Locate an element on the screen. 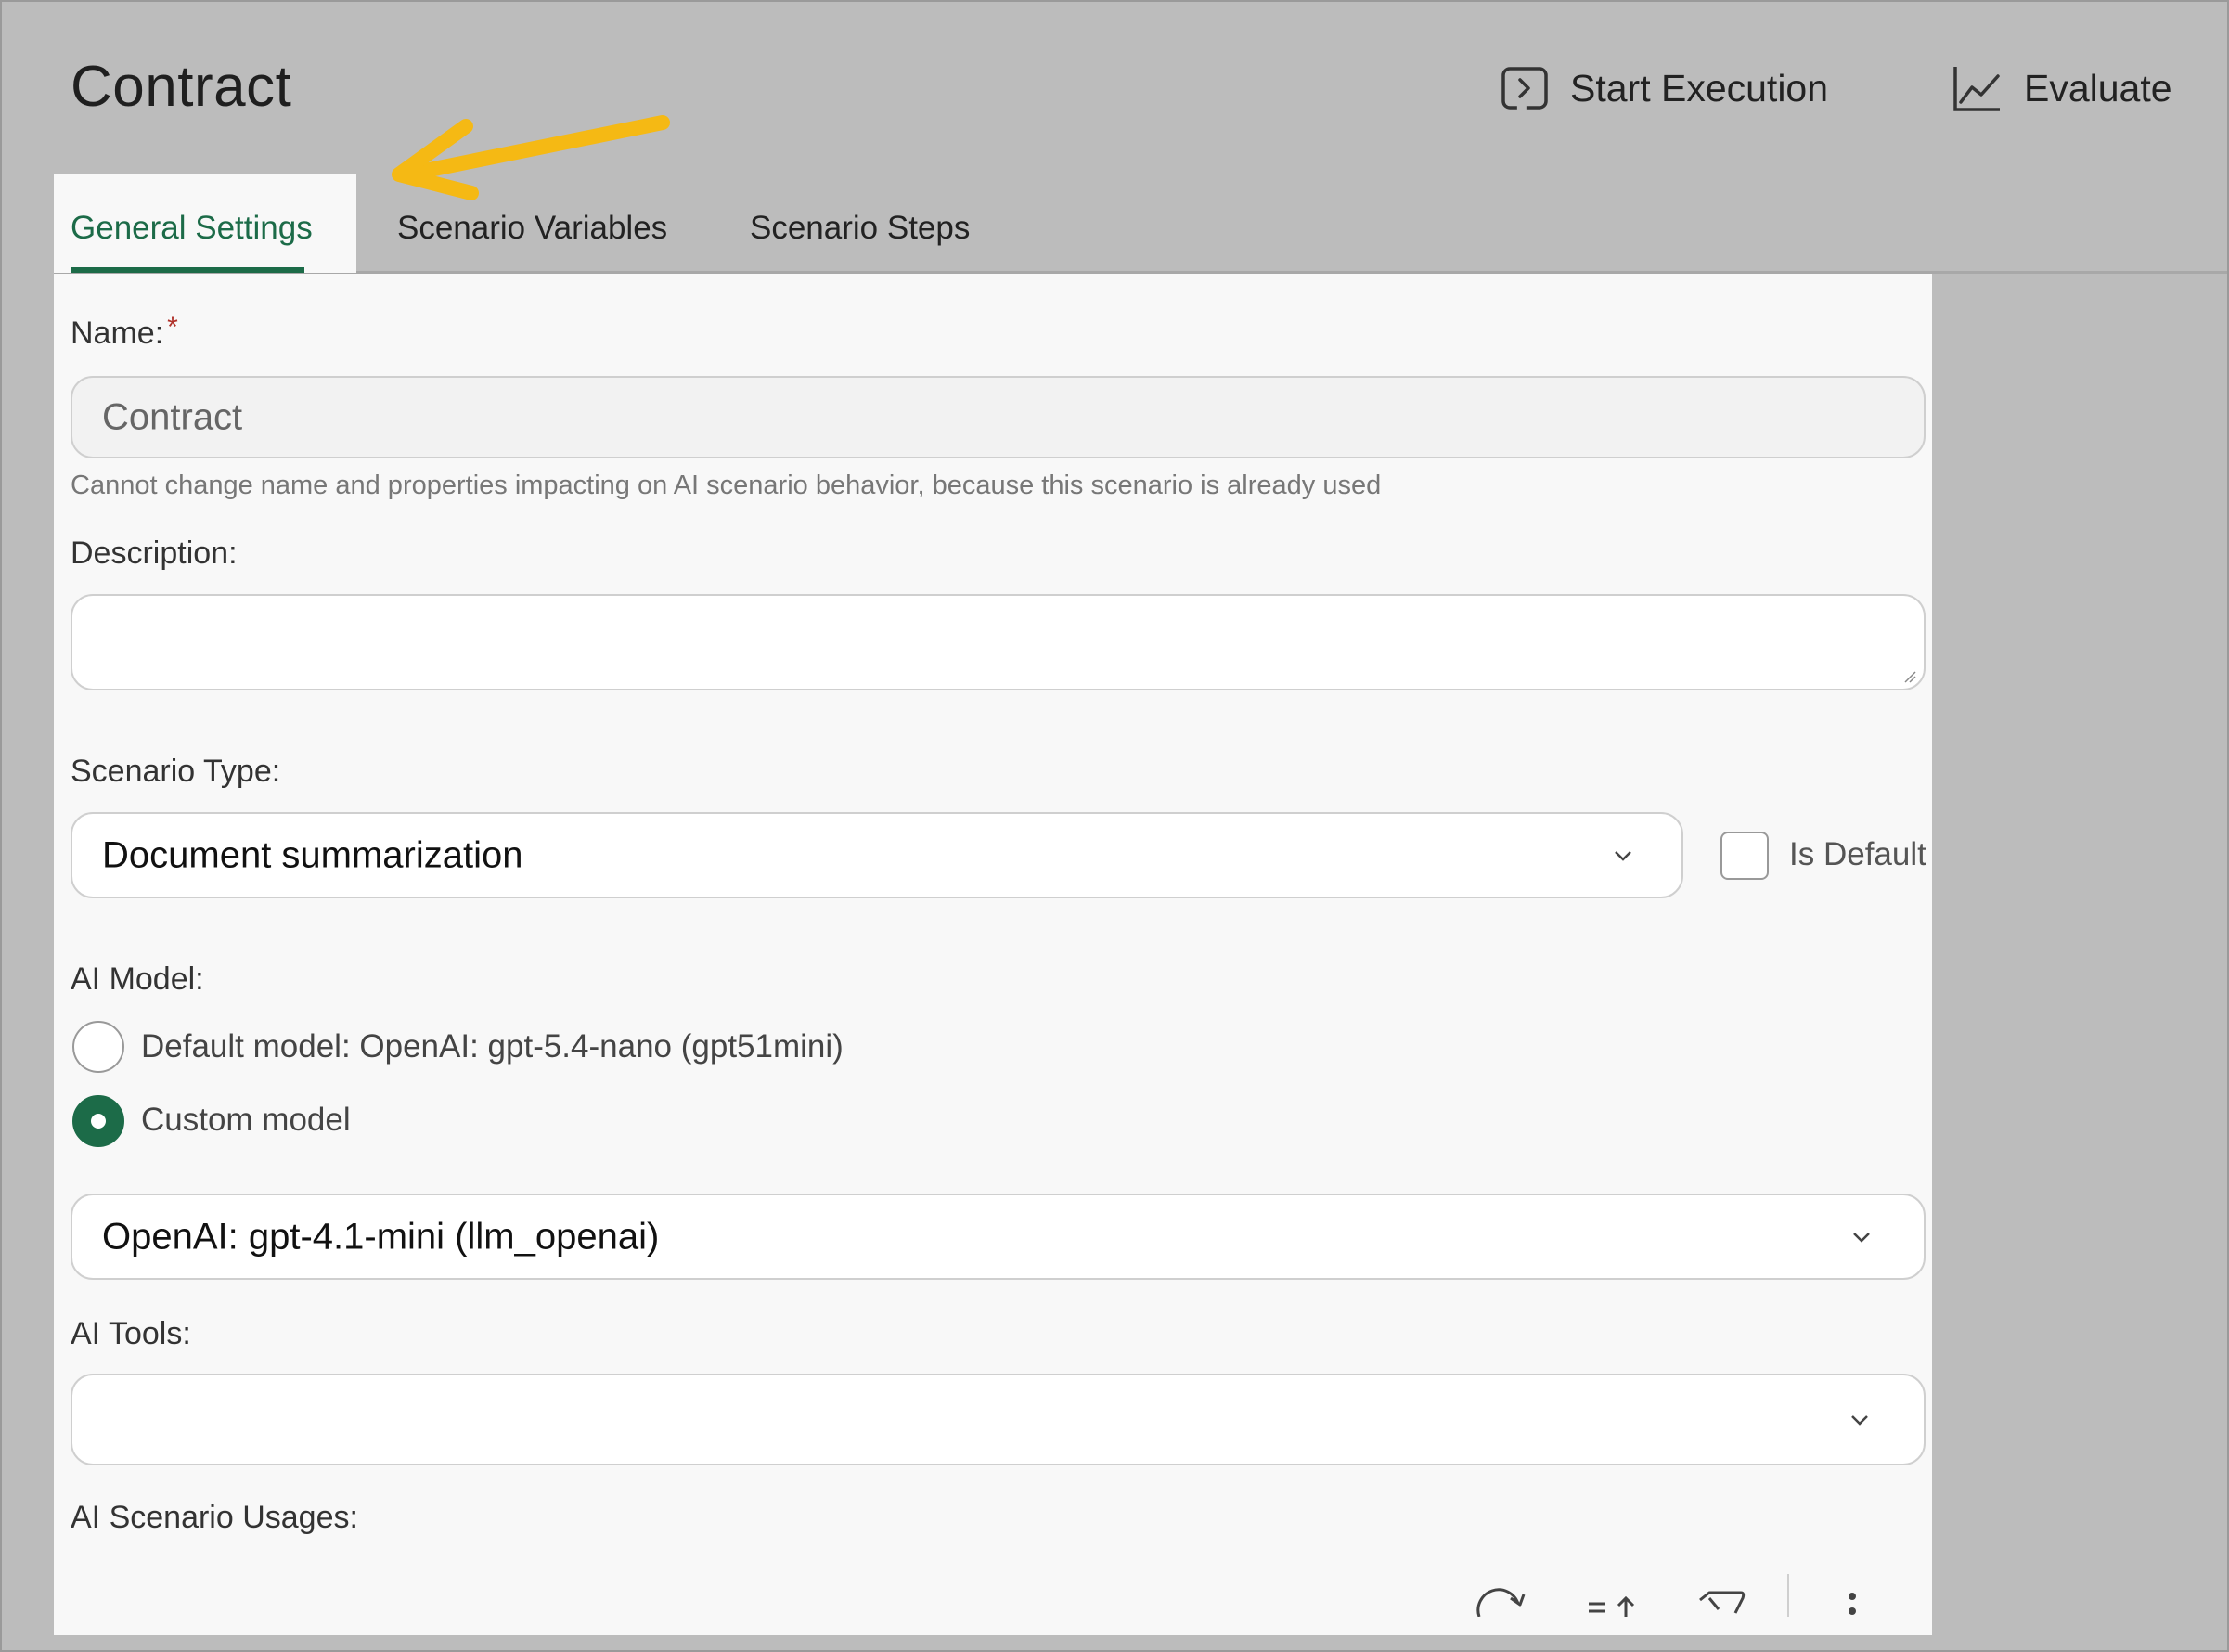  tab-general-settings: General Settings is located at coordinates (192, 228).